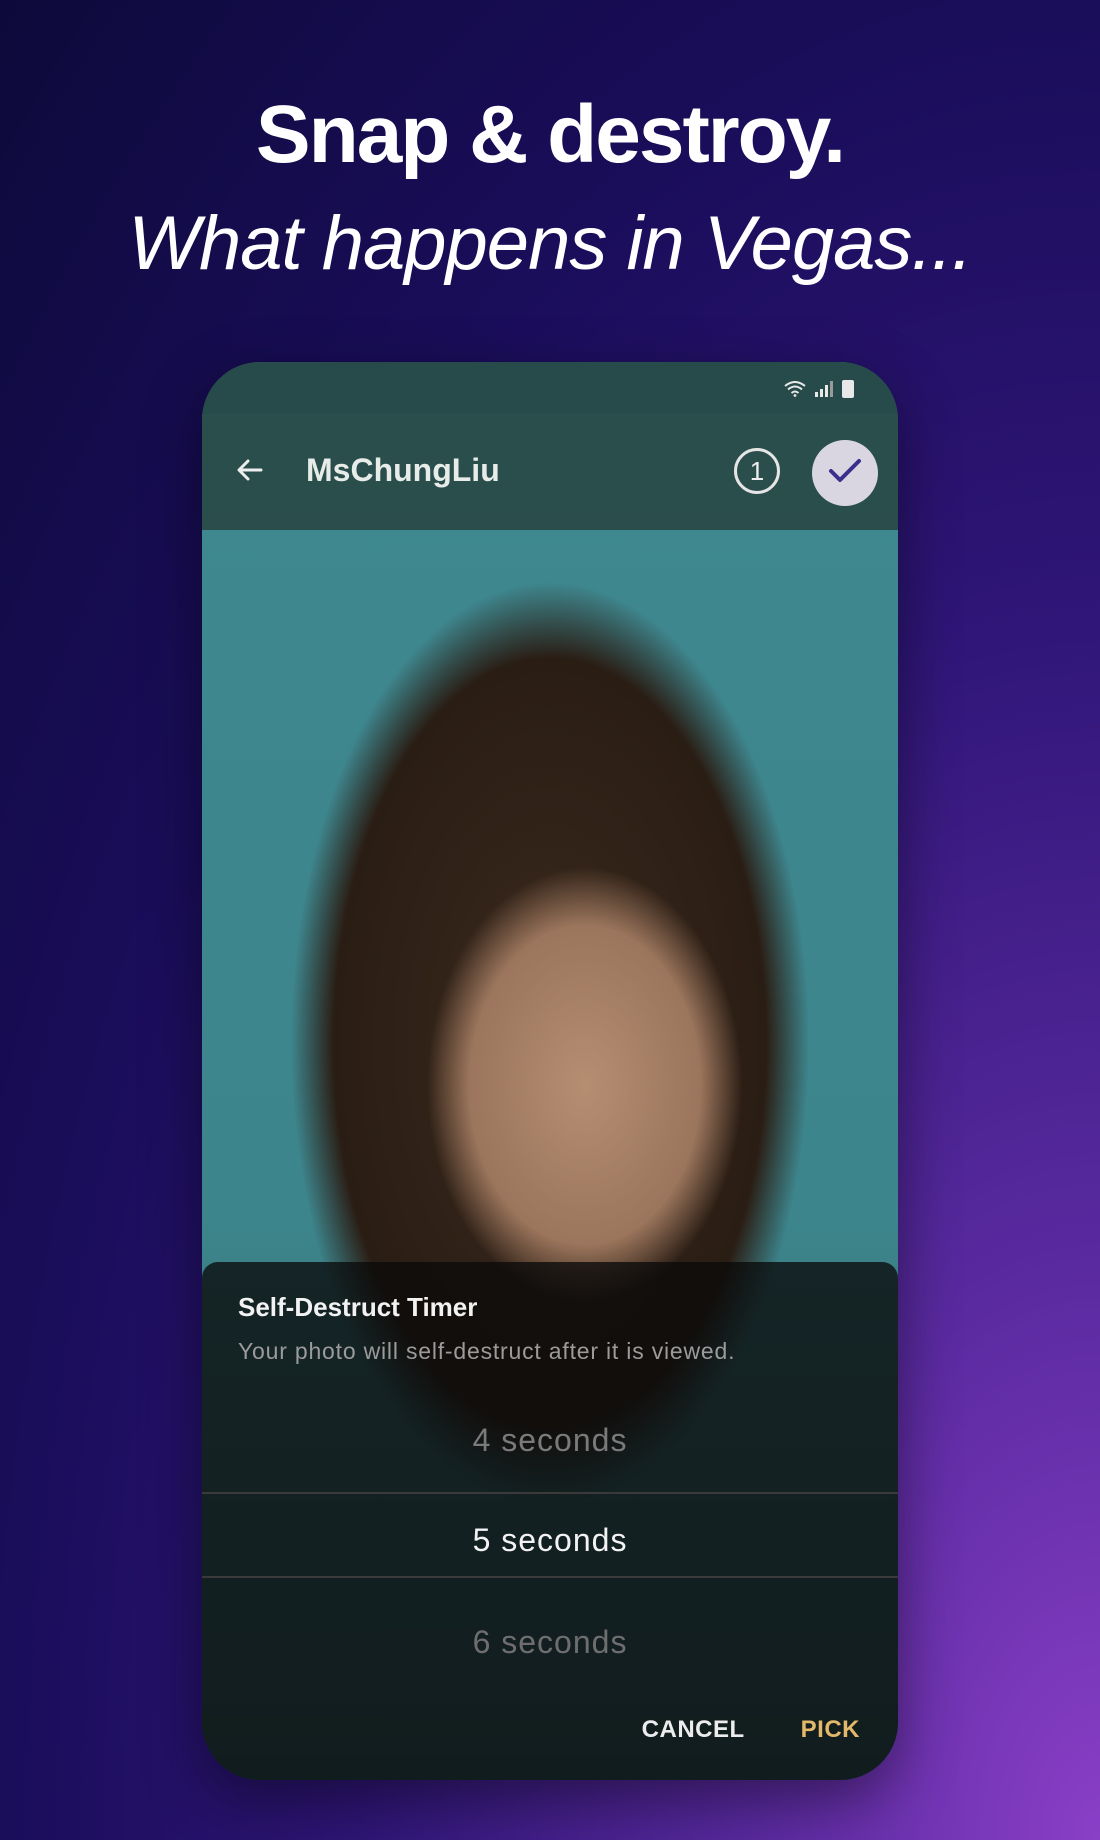  I want to click on picker-option: 6 seconds, so click(550, 1642).